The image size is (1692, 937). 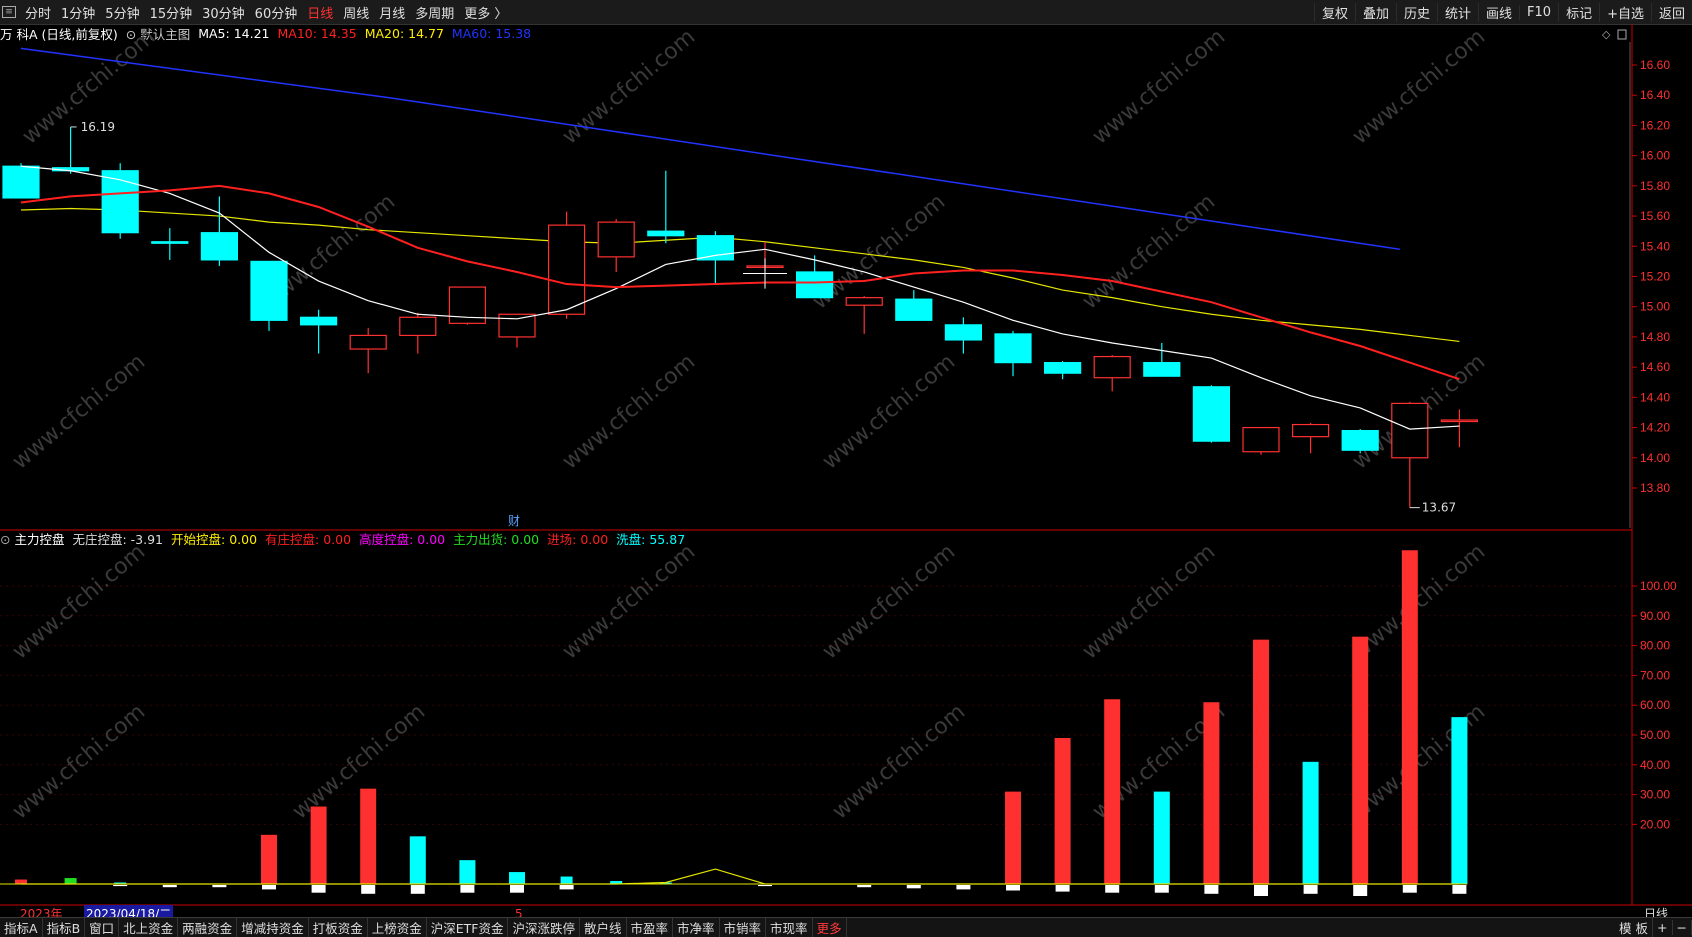 What do you see at coordinates (1634, 927) in the screenshot?
I see `bottom-right-button: 模 板` at bounding box center [1634, 927].